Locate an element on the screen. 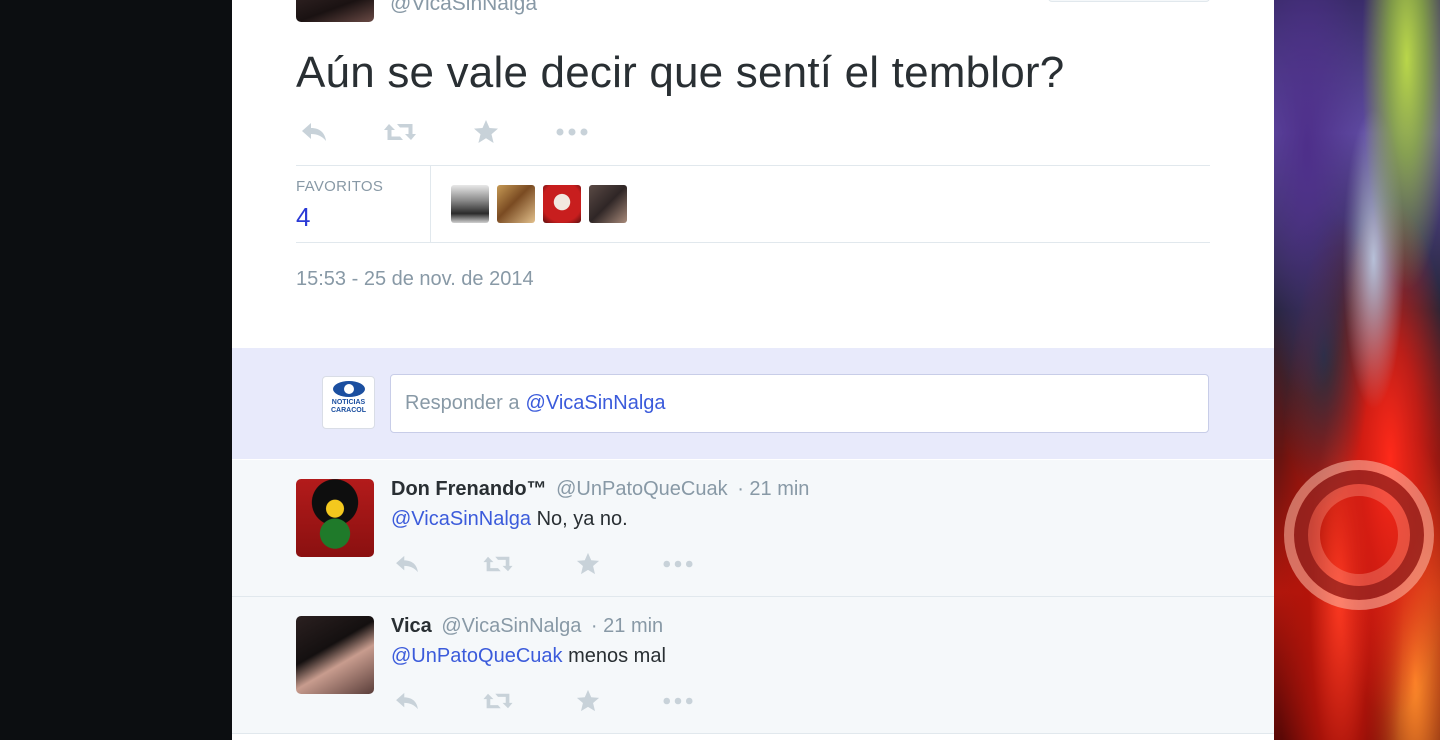  favorites-count: 4 is located at coordinates (303, 217).